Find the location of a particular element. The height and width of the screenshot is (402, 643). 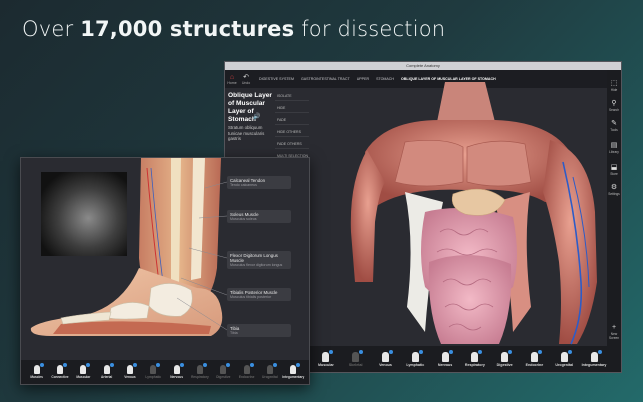

system-nervous: Nervous is located at coordinates (445, 358).